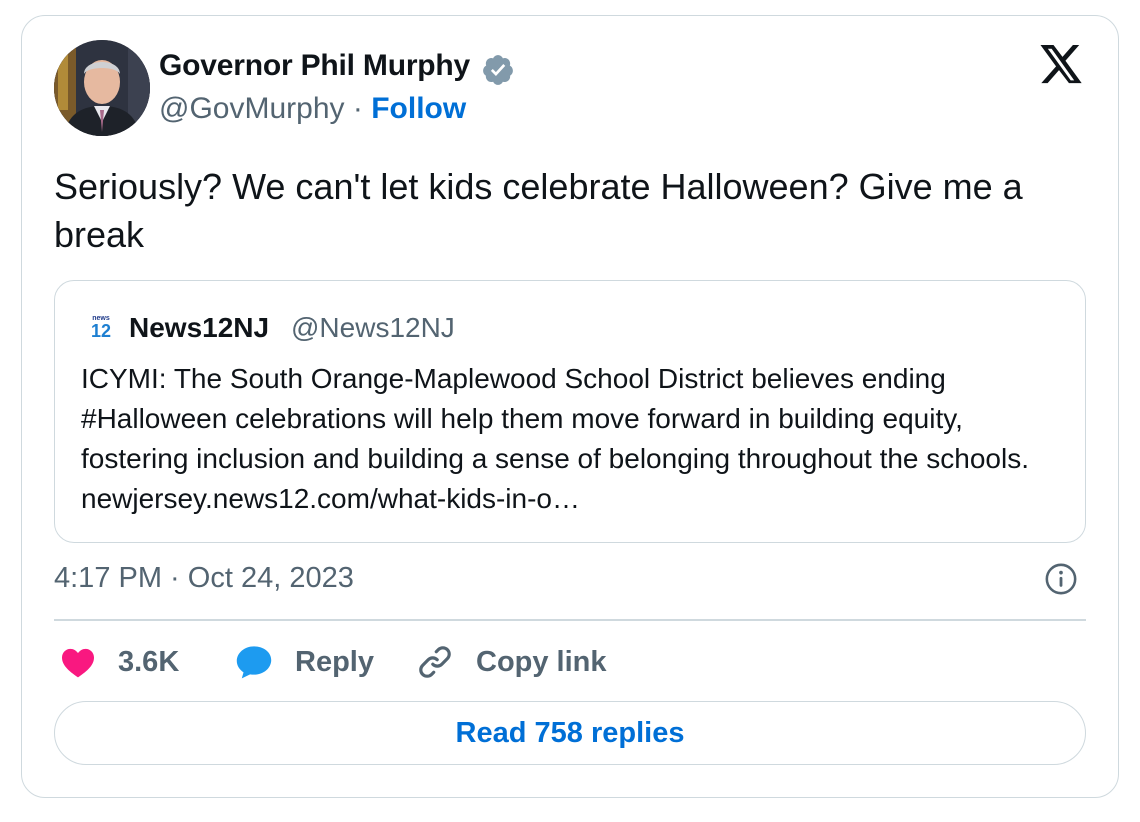 The image size is (1140, 822). I want to click on like-button: 3.6K, so click(119, 662).